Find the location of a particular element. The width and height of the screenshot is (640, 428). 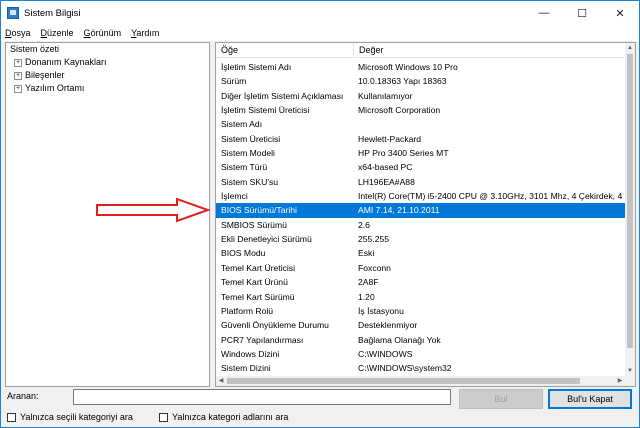

list-row: Sistem Üreticisi Hewlett-Packard is located at coordinates (421, 139).